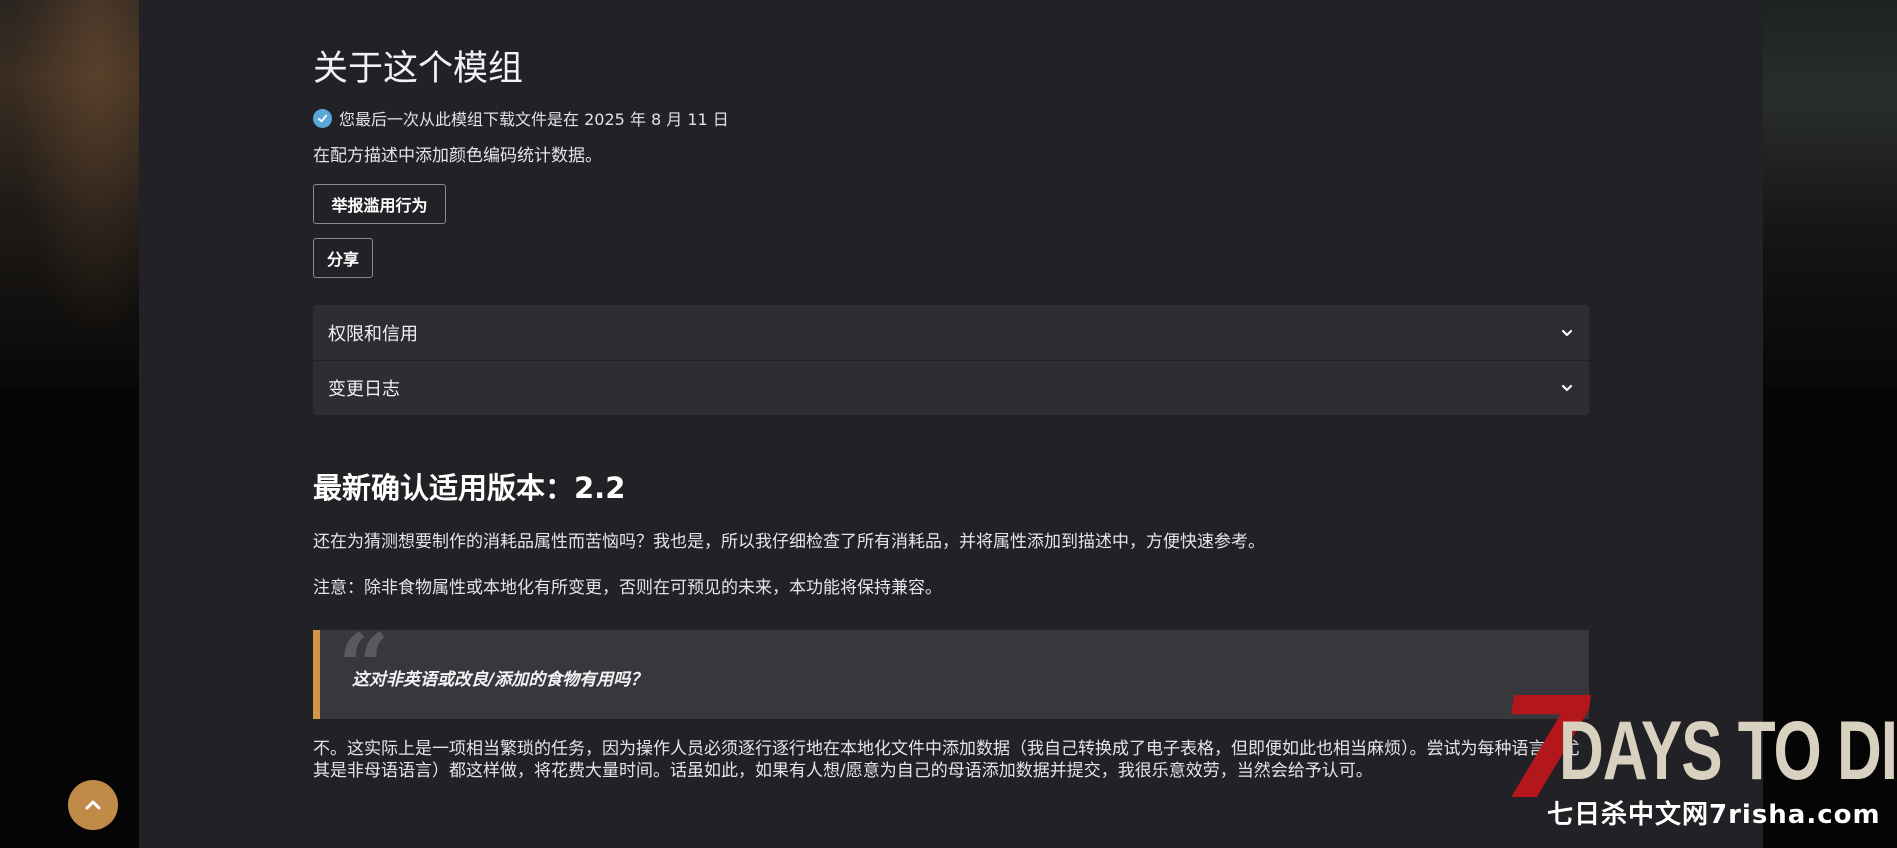 This screenshot has width=1897, height=848. Describe the element at coordinates (418, 69) in the screenshot. I see `about-title: 关于这个模组` at that location.